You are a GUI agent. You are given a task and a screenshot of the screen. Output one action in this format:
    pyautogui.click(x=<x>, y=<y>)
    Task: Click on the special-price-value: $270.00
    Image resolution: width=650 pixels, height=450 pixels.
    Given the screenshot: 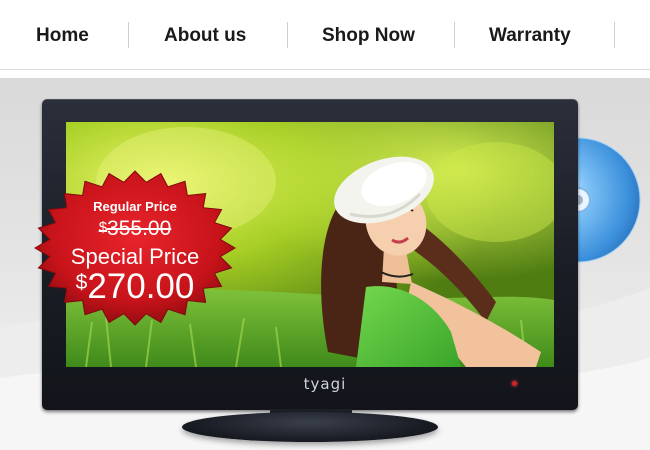 What is the action you would take?
    pyautogui.click(x=135, y=287)
    